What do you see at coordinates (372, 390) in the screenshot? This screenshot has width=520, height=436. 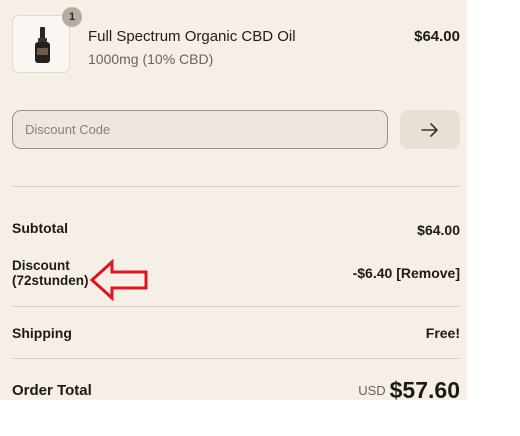 I see `currency-code: USD` at bounding box center [372, 390].